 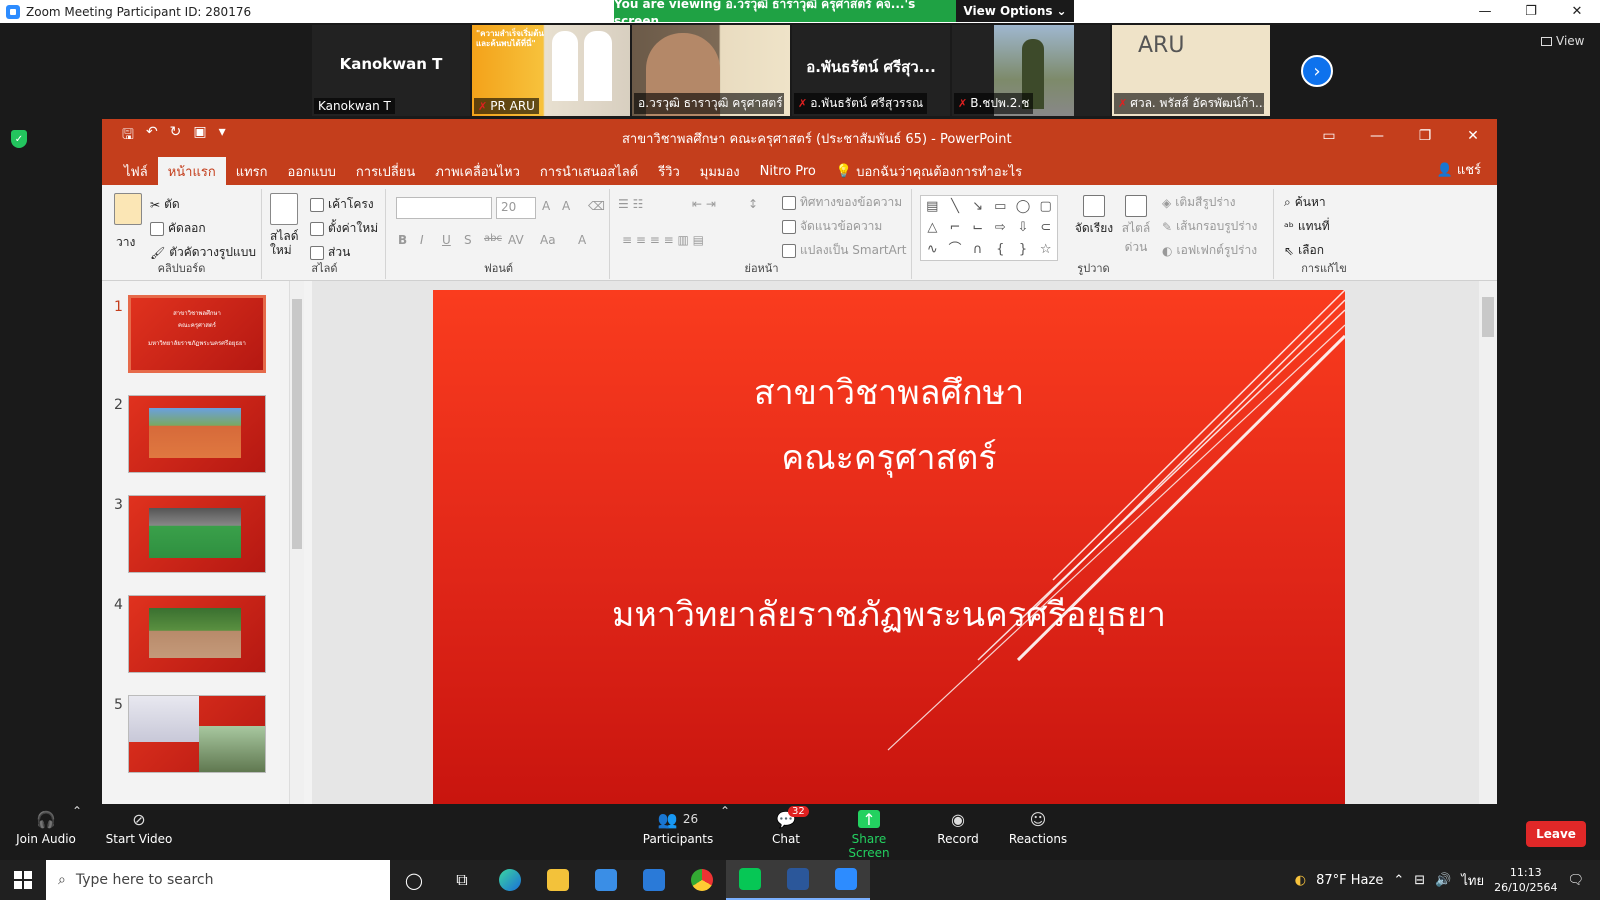 I want to click on new-slide-icon, so click(x=284, y=209).